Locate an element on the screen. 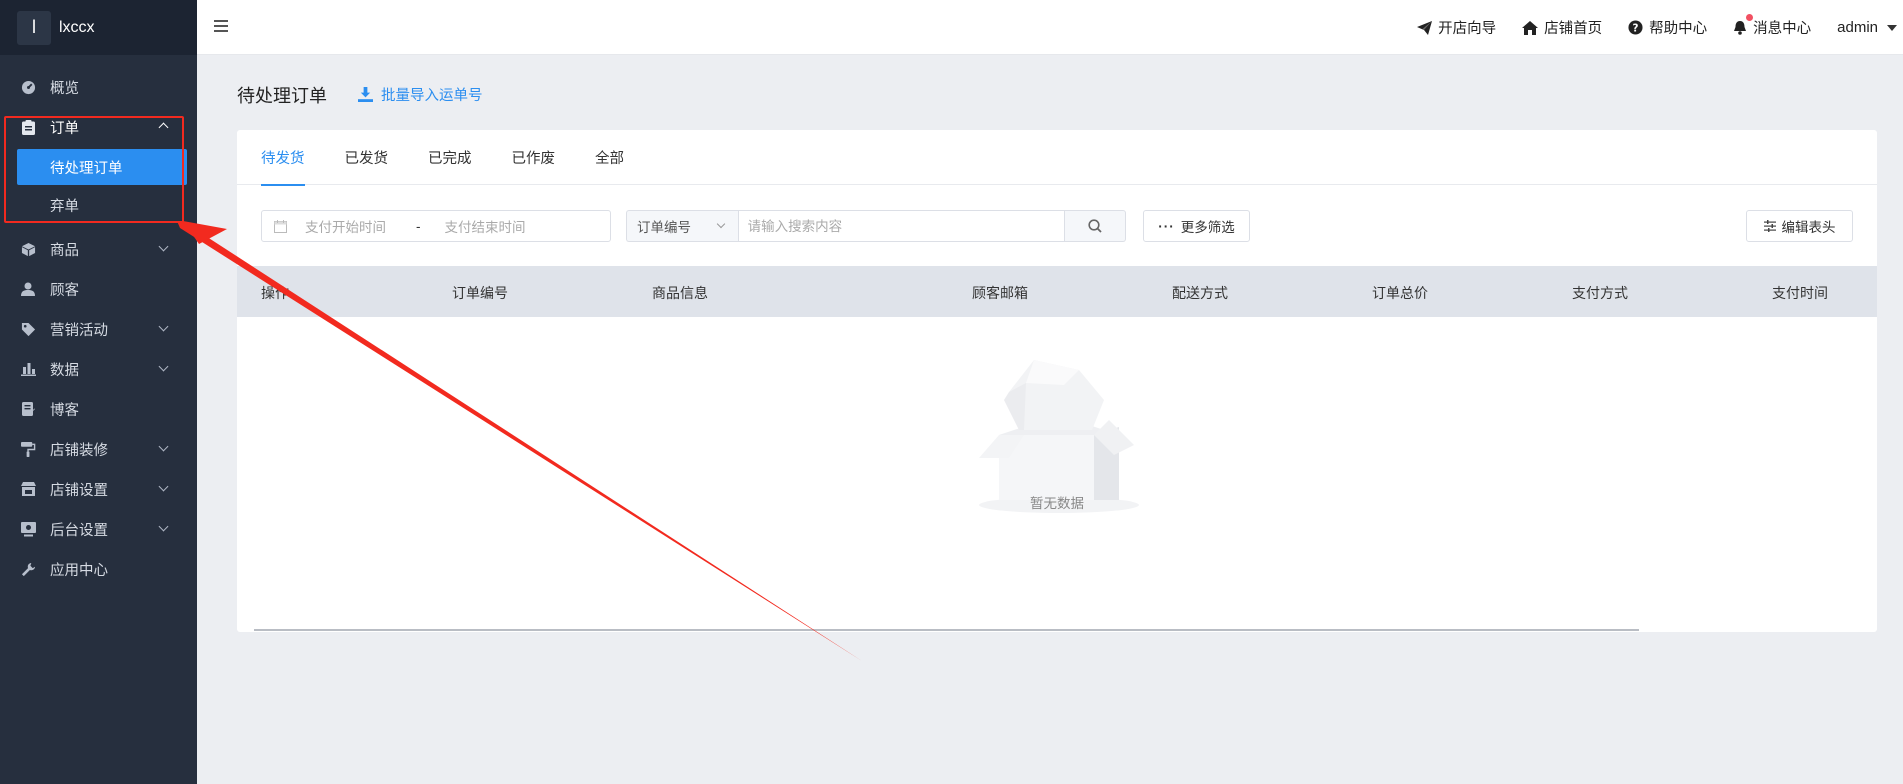  sidebar-item-admin-settings: 后台设置 is located at coordinates (98, 529).